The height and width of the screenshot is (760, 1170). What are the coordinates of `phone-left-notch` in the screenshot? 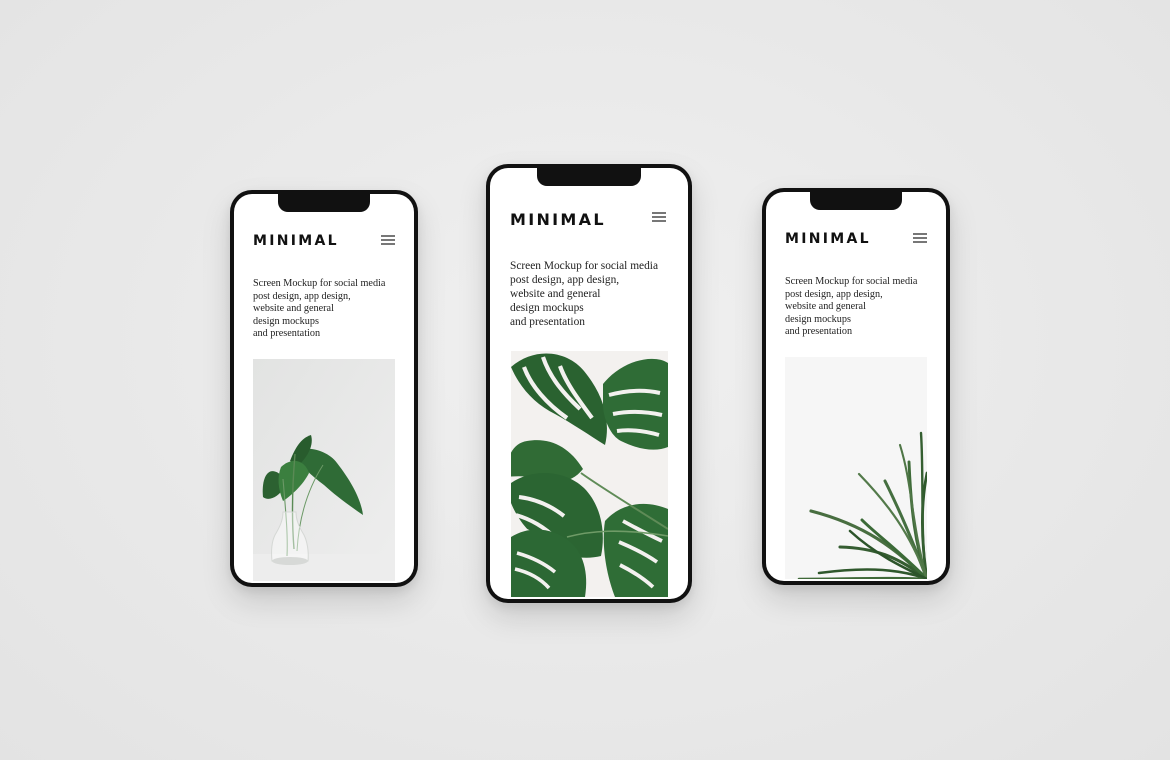 It's located at (324, 203).